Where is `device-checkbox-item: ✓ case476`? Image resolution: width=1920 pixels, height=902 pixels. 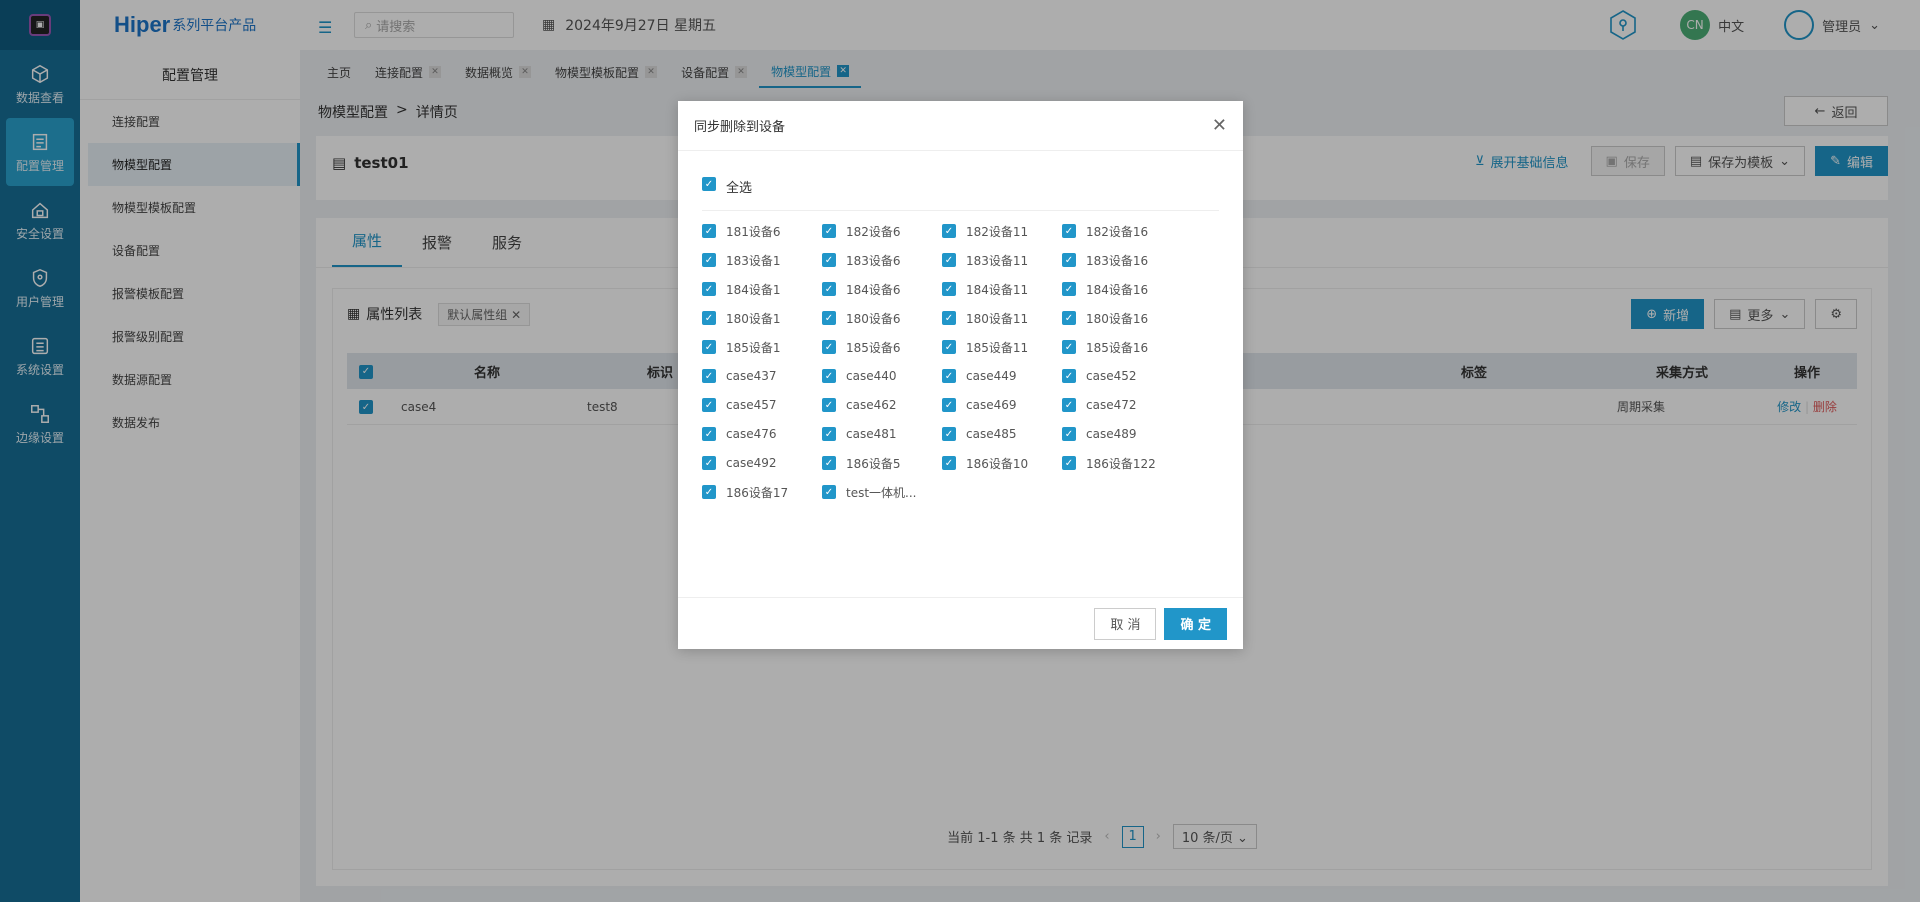
device-checkbox-item: ✓ case476 is located at coordinates (762, 434).